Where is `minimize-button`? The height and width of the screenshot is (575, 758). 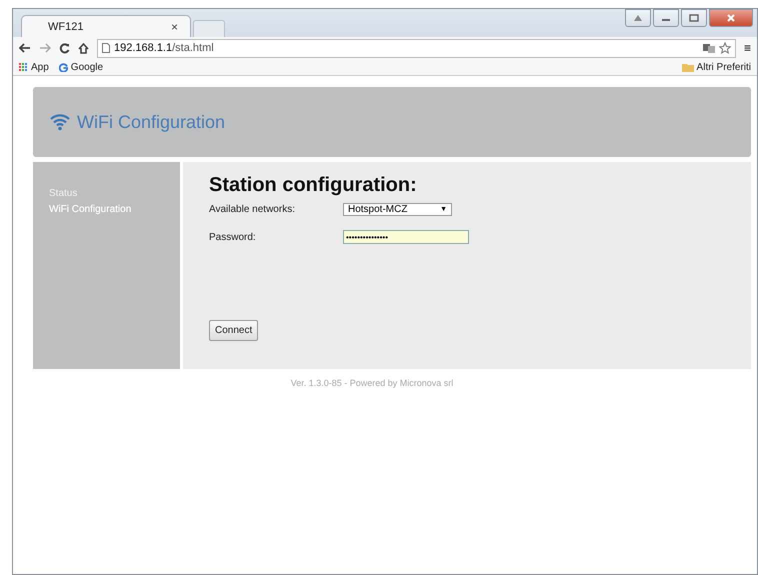 minimize-button is located at coordinates (666, 18).